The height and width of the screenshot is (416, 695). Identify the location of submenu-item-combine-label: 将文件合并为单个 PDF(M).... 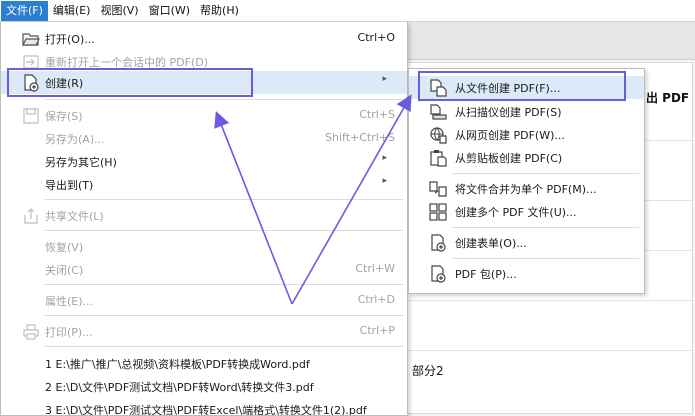
(526, 189).